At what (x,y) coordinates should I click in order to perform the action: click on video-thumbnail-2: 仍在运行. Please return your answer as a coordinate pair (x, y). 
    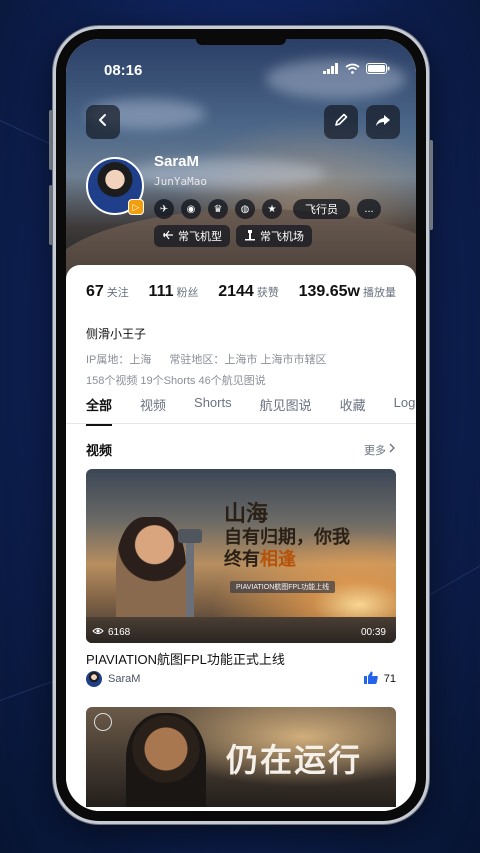
    Looking at the image, I should click on (241, 757).